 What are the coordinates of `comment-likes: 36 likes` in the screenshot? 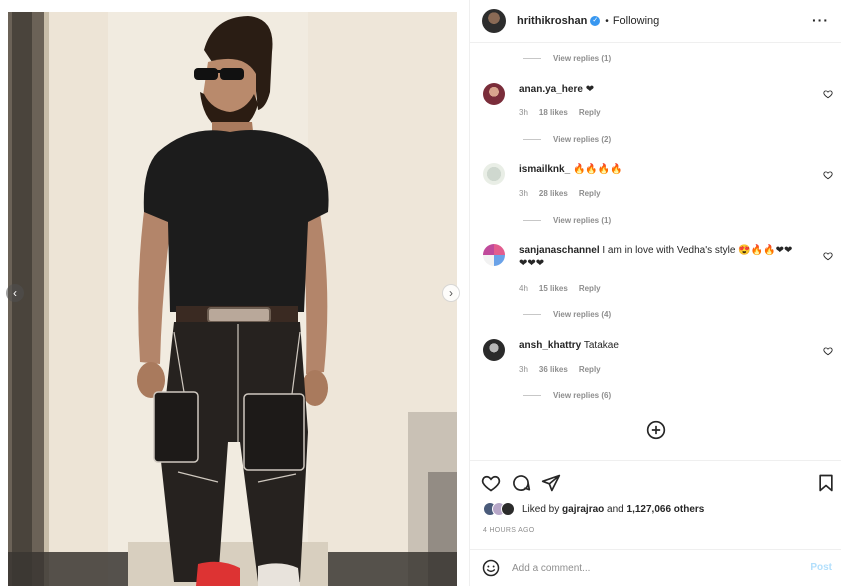 It's located at (553, 369).